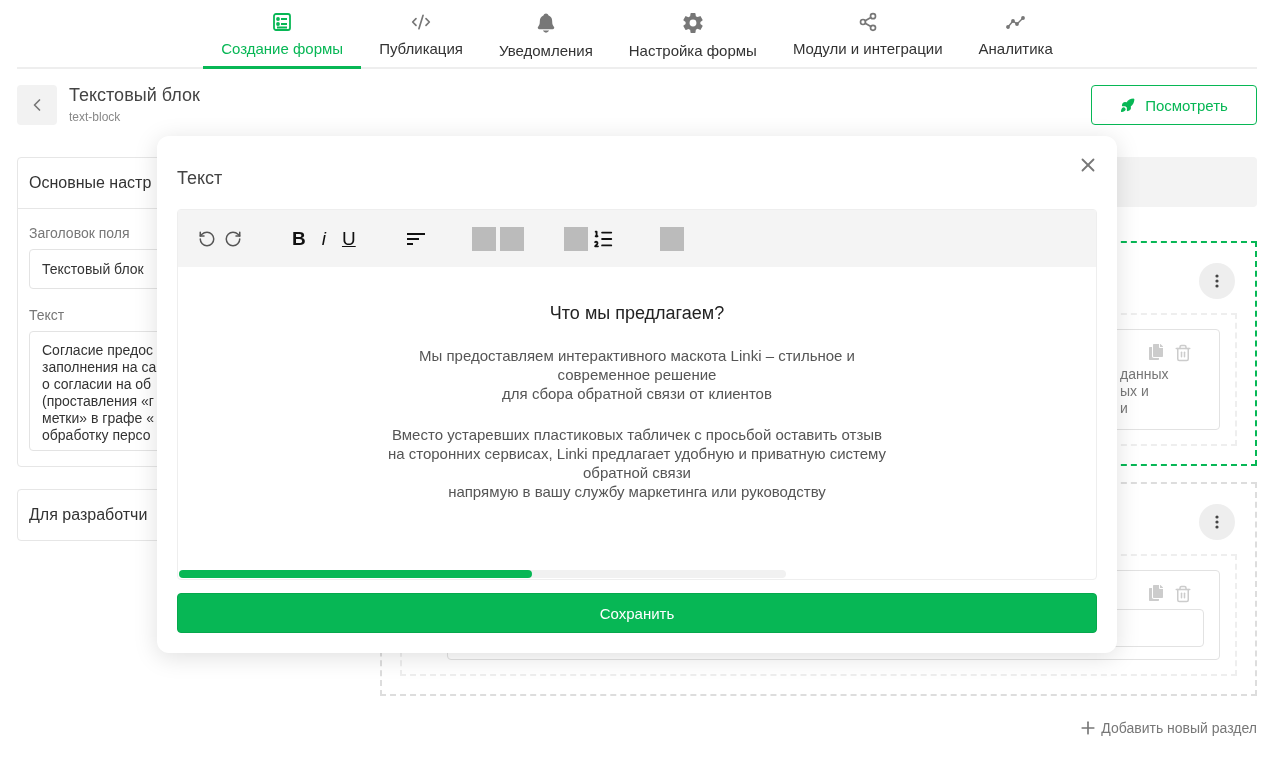 The image size is (1274, 774). I want to click on rocket-icon, so click(1128, 105).